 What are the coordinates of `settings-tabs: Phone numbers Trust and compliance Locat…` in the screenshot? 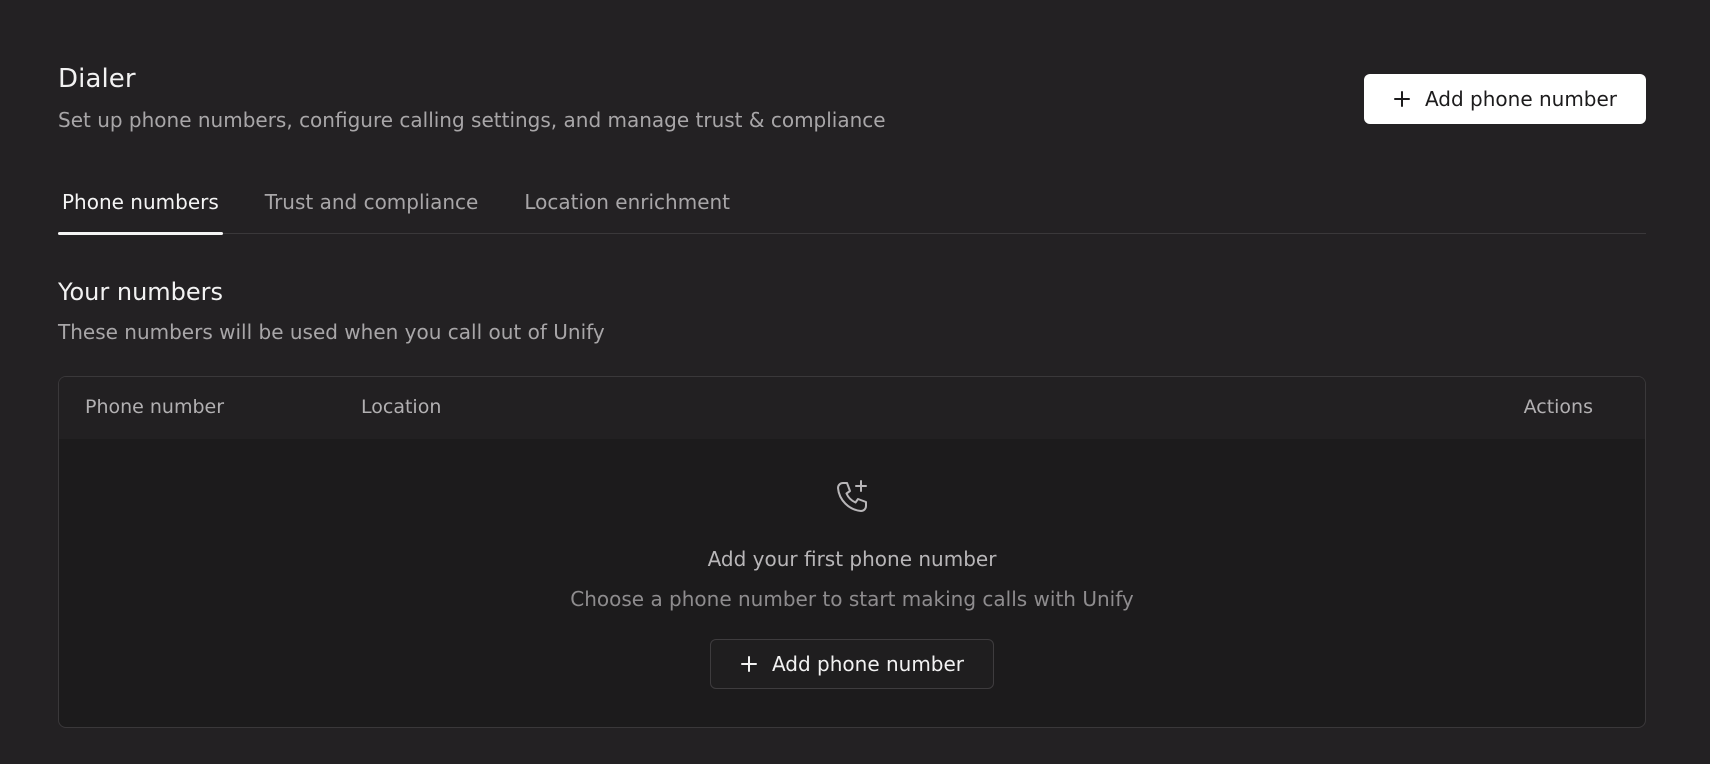 It's located at (852, 207).